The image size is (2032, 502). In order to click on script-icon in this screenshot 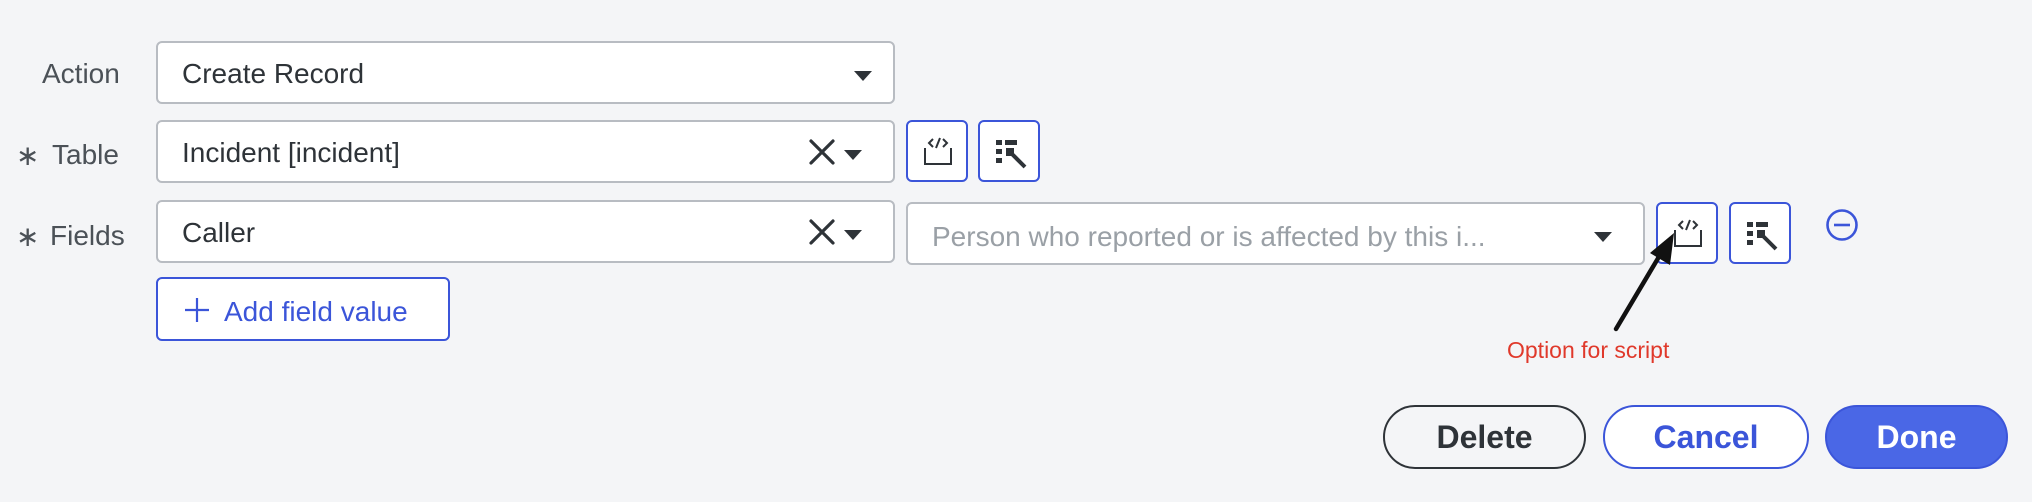, I will do `click(938, 151)`.